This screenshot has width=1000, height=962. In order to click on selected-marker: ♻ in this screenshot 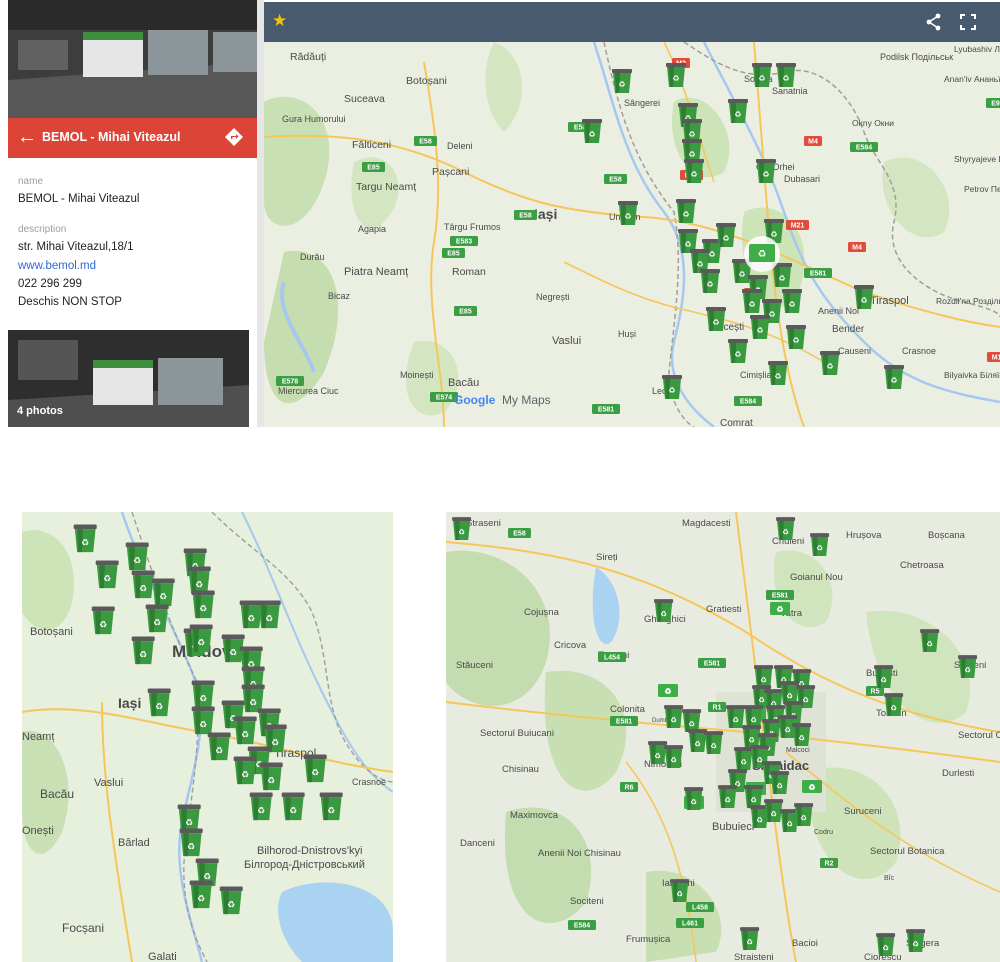, I will do `click(762, 254)`.